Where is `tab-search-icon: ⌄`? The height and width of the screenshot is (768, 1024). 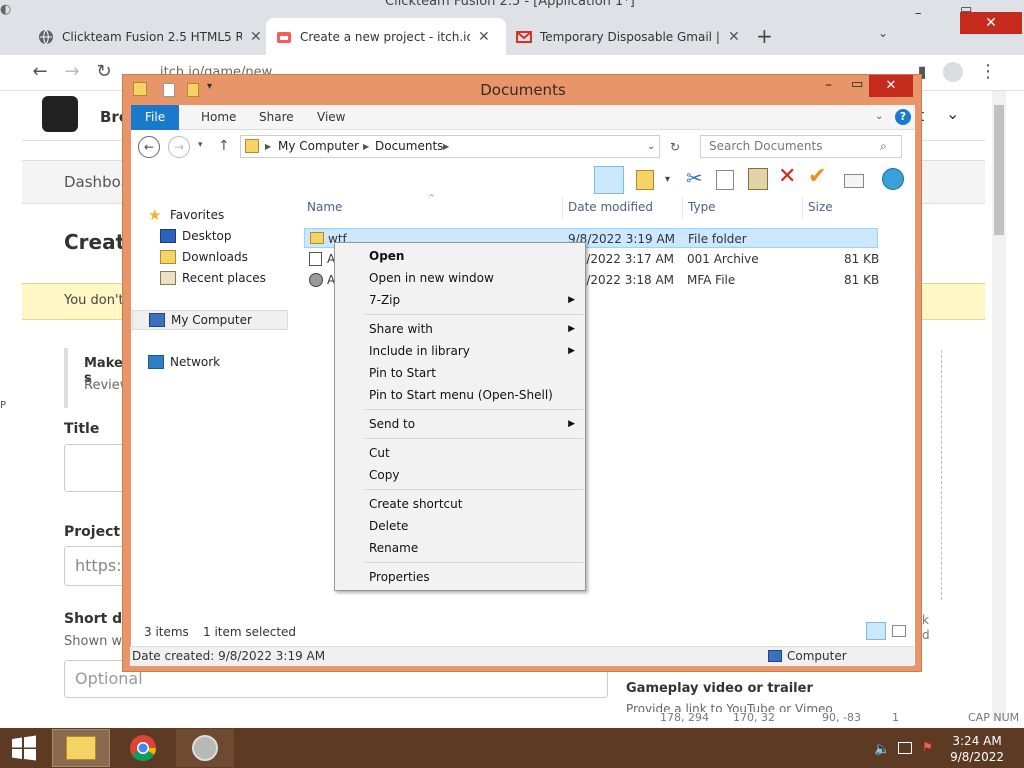
tab-search-icon: ⌄ is located at coordinates (883, 33).